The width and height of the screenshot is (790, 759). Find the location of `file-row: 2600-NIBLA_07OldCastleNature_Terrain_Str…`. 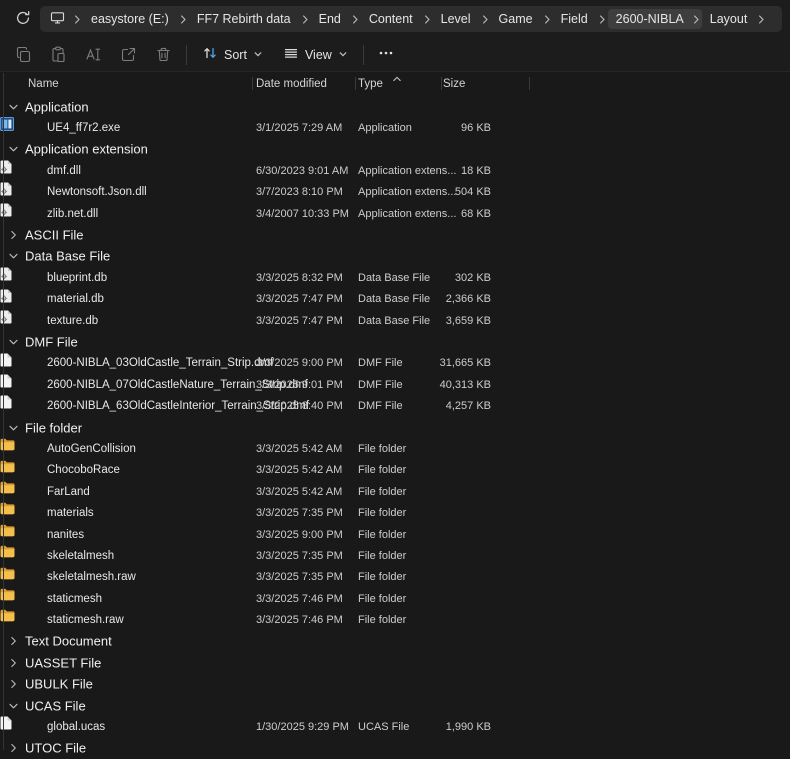

file-row: 2600-NIBLA_07OldCastleNature_Terrain_Str… is located at coordinates (395, 384).